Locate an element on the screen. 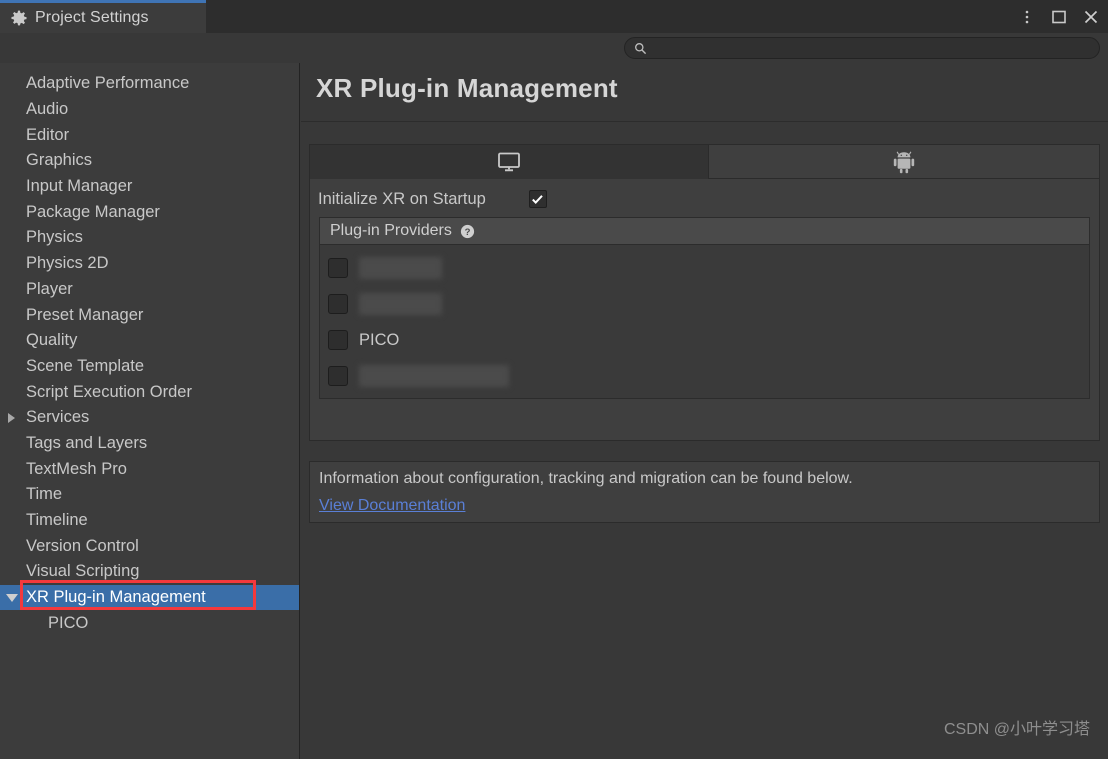 Image resolution: width=1108 pixels, height=759 pixels. sidebar-item-package-manager: Package Manager is located at coordinates (149, 212).